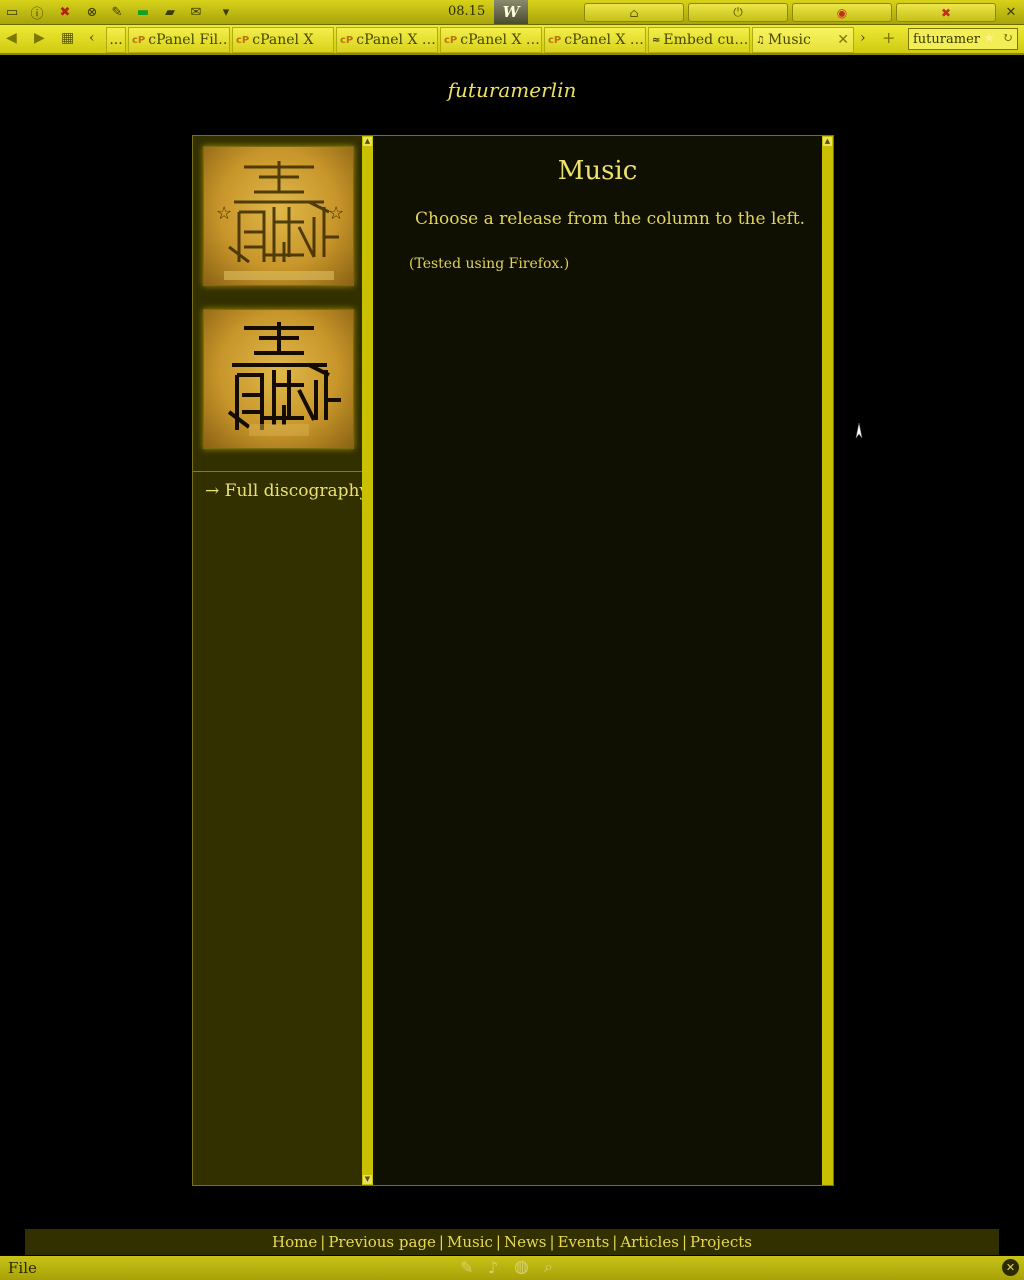 This screenshot has height=1280, width=1024. Describe the element at coordinates (37, 12) in the screenshot. I see `info-icon: ⓘ` at that location.